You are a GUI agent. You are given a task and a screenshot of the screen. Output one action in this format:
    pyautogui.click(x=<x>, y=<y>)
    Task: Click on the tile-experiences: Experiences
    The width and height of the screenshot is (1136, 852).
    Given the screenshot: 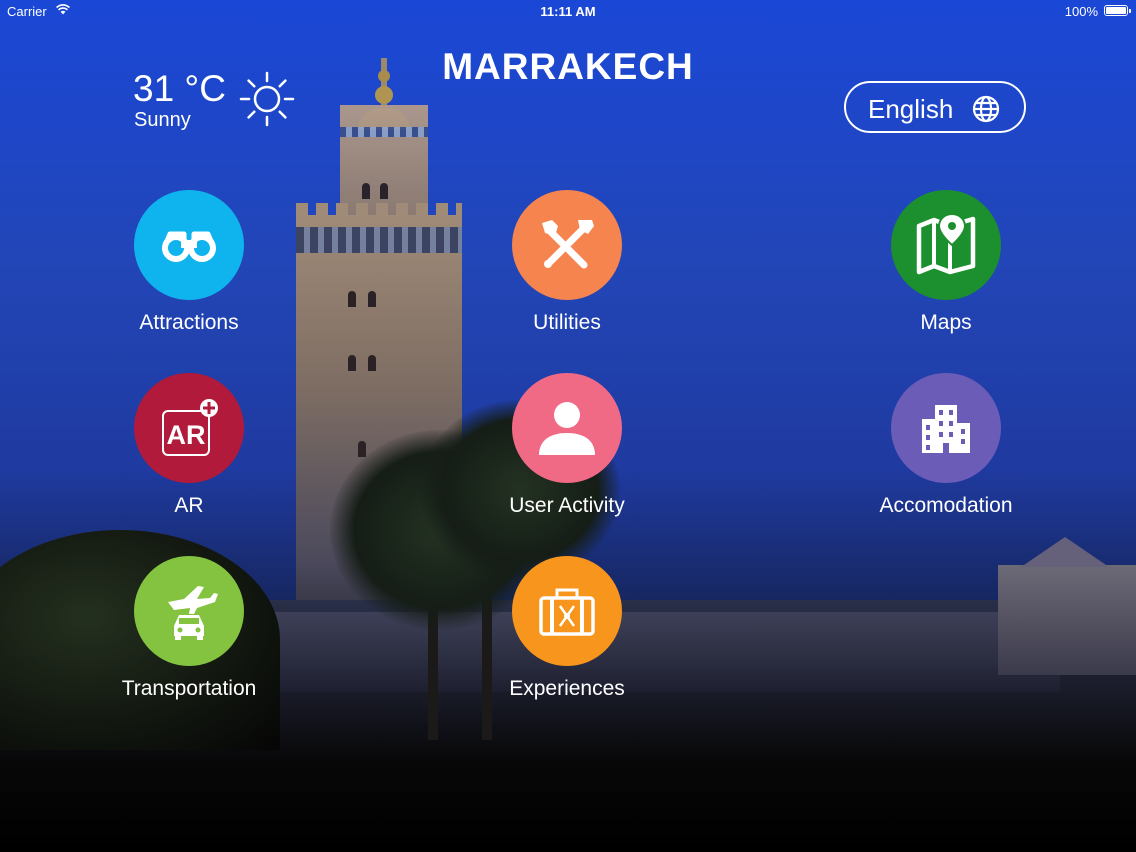 What is the action you would take?
    pyautogui.click(x=567, y=628)
    